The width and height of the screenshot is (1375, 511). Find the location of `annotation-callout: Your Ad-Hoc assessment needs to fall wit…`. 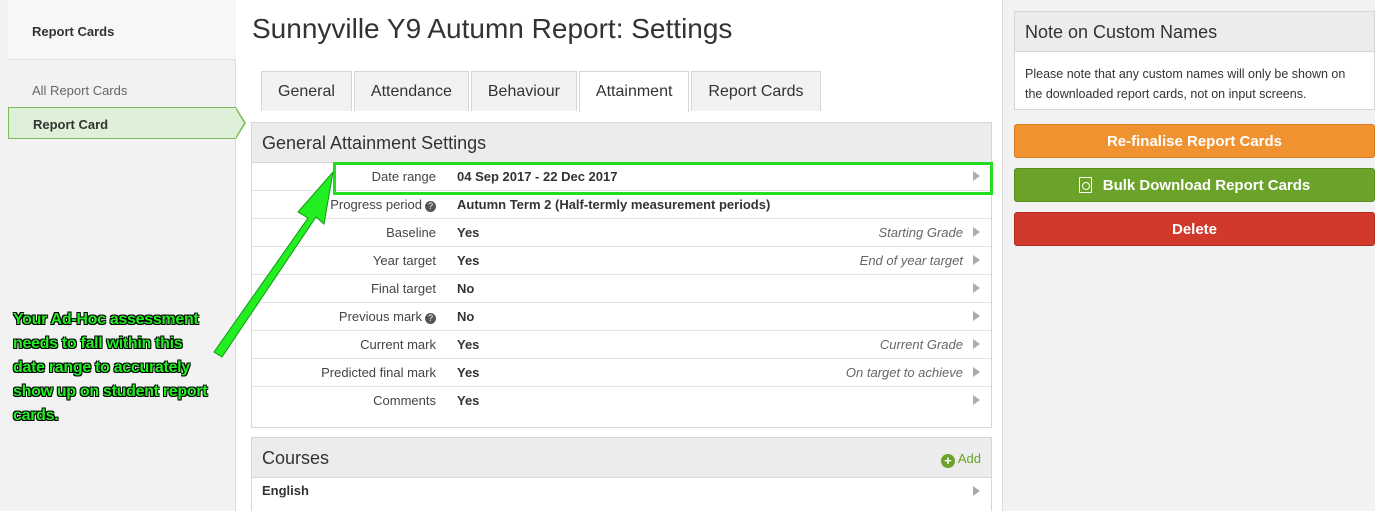

annotation-callout: Your Ad-Hoc assessment needs to fall wit… is located at coordinates (110, 367).